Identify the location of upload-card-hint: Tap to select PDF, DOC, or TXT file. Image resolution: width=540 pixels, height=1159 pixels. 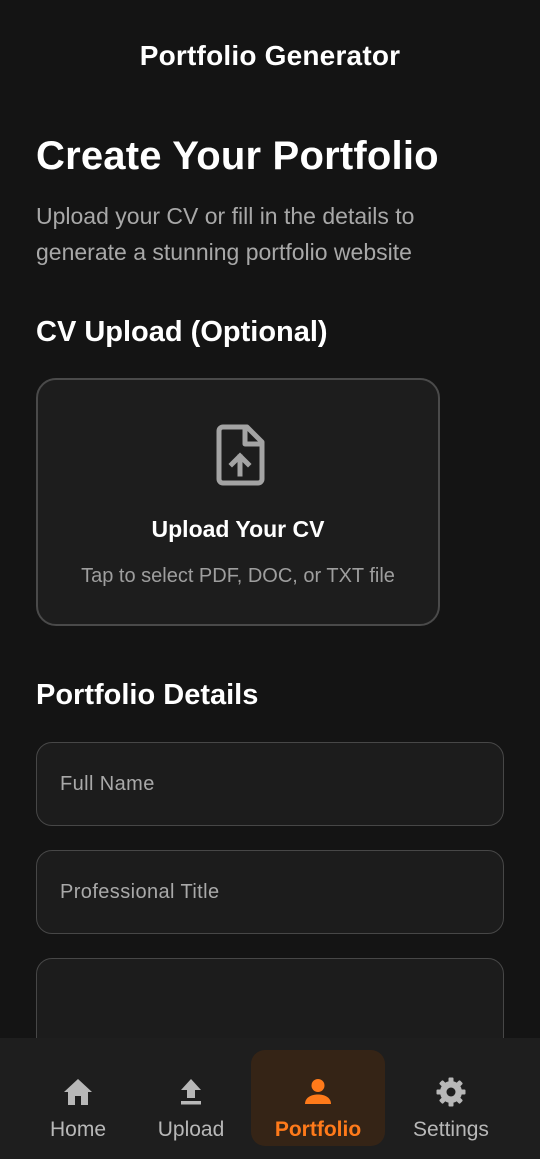
(238, 576).